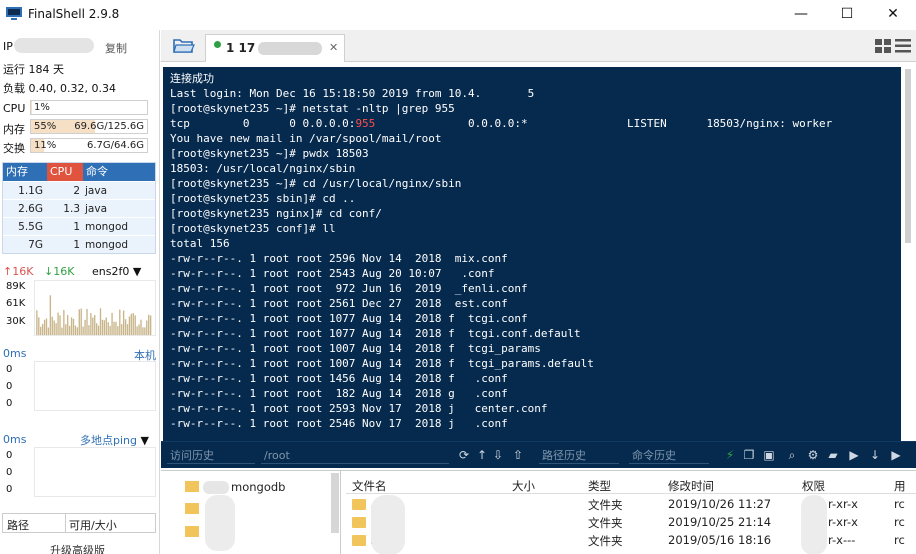 This screenshot has width=916, height=554. Describe the element at coordinates (847, 14) in the screenshot. I see `maximize-button: ☐` at that location.